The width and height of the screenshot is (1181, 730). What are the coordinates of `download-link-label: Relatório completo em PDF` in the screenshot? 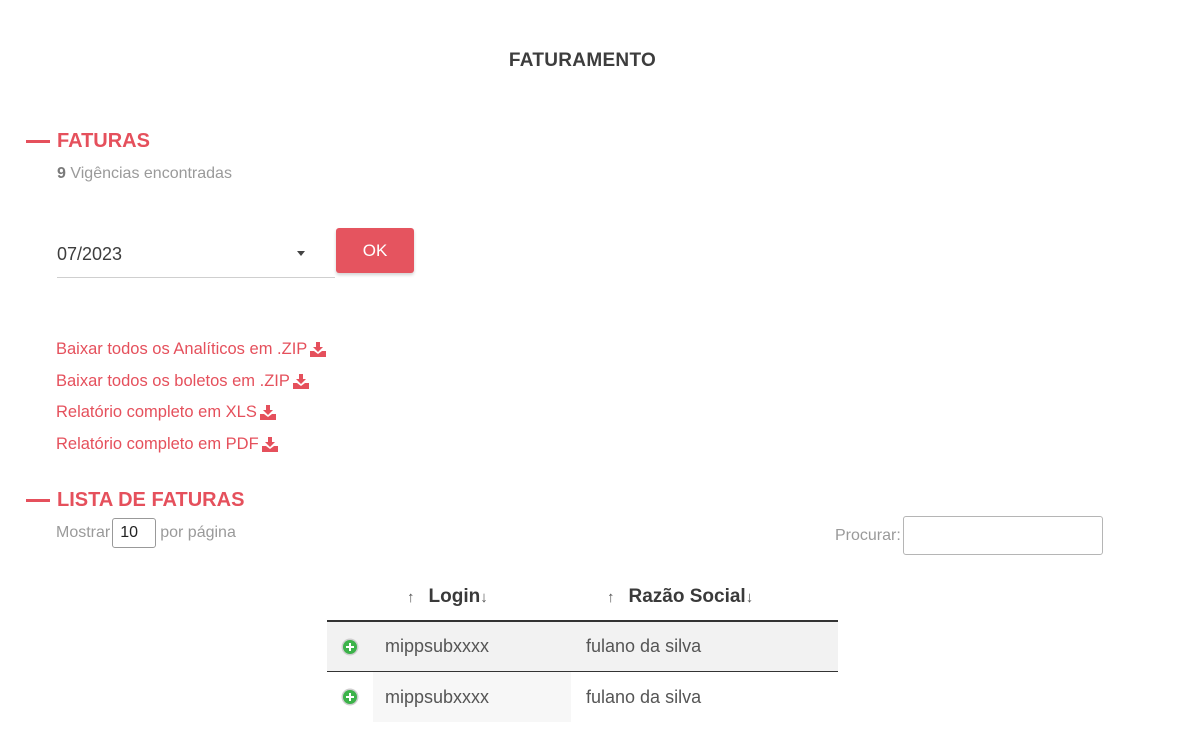 It's located at (157, 443).